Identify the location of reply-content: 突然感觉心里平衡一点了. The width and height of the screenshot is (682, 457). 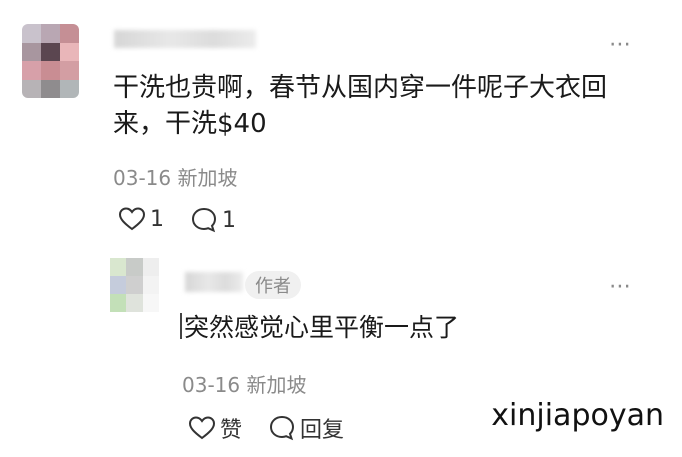
(322, 327).